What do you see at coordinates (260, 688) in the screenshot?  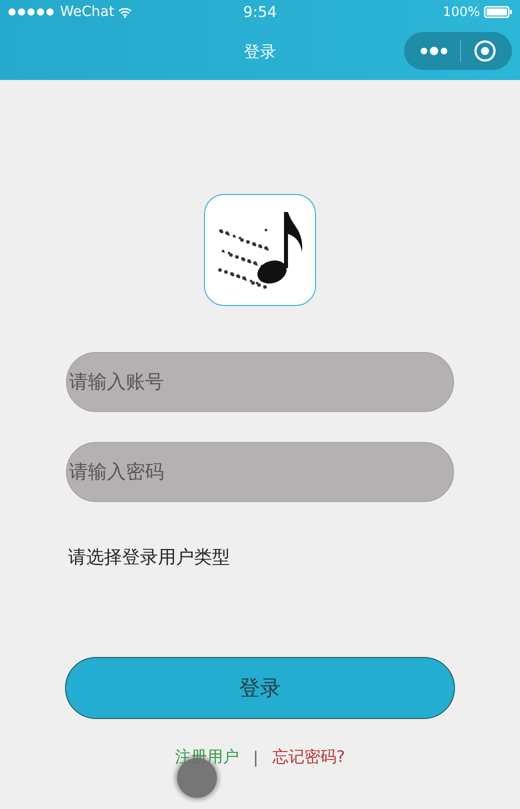 I see `login-button: 登录` at bounding box center [260, 688].